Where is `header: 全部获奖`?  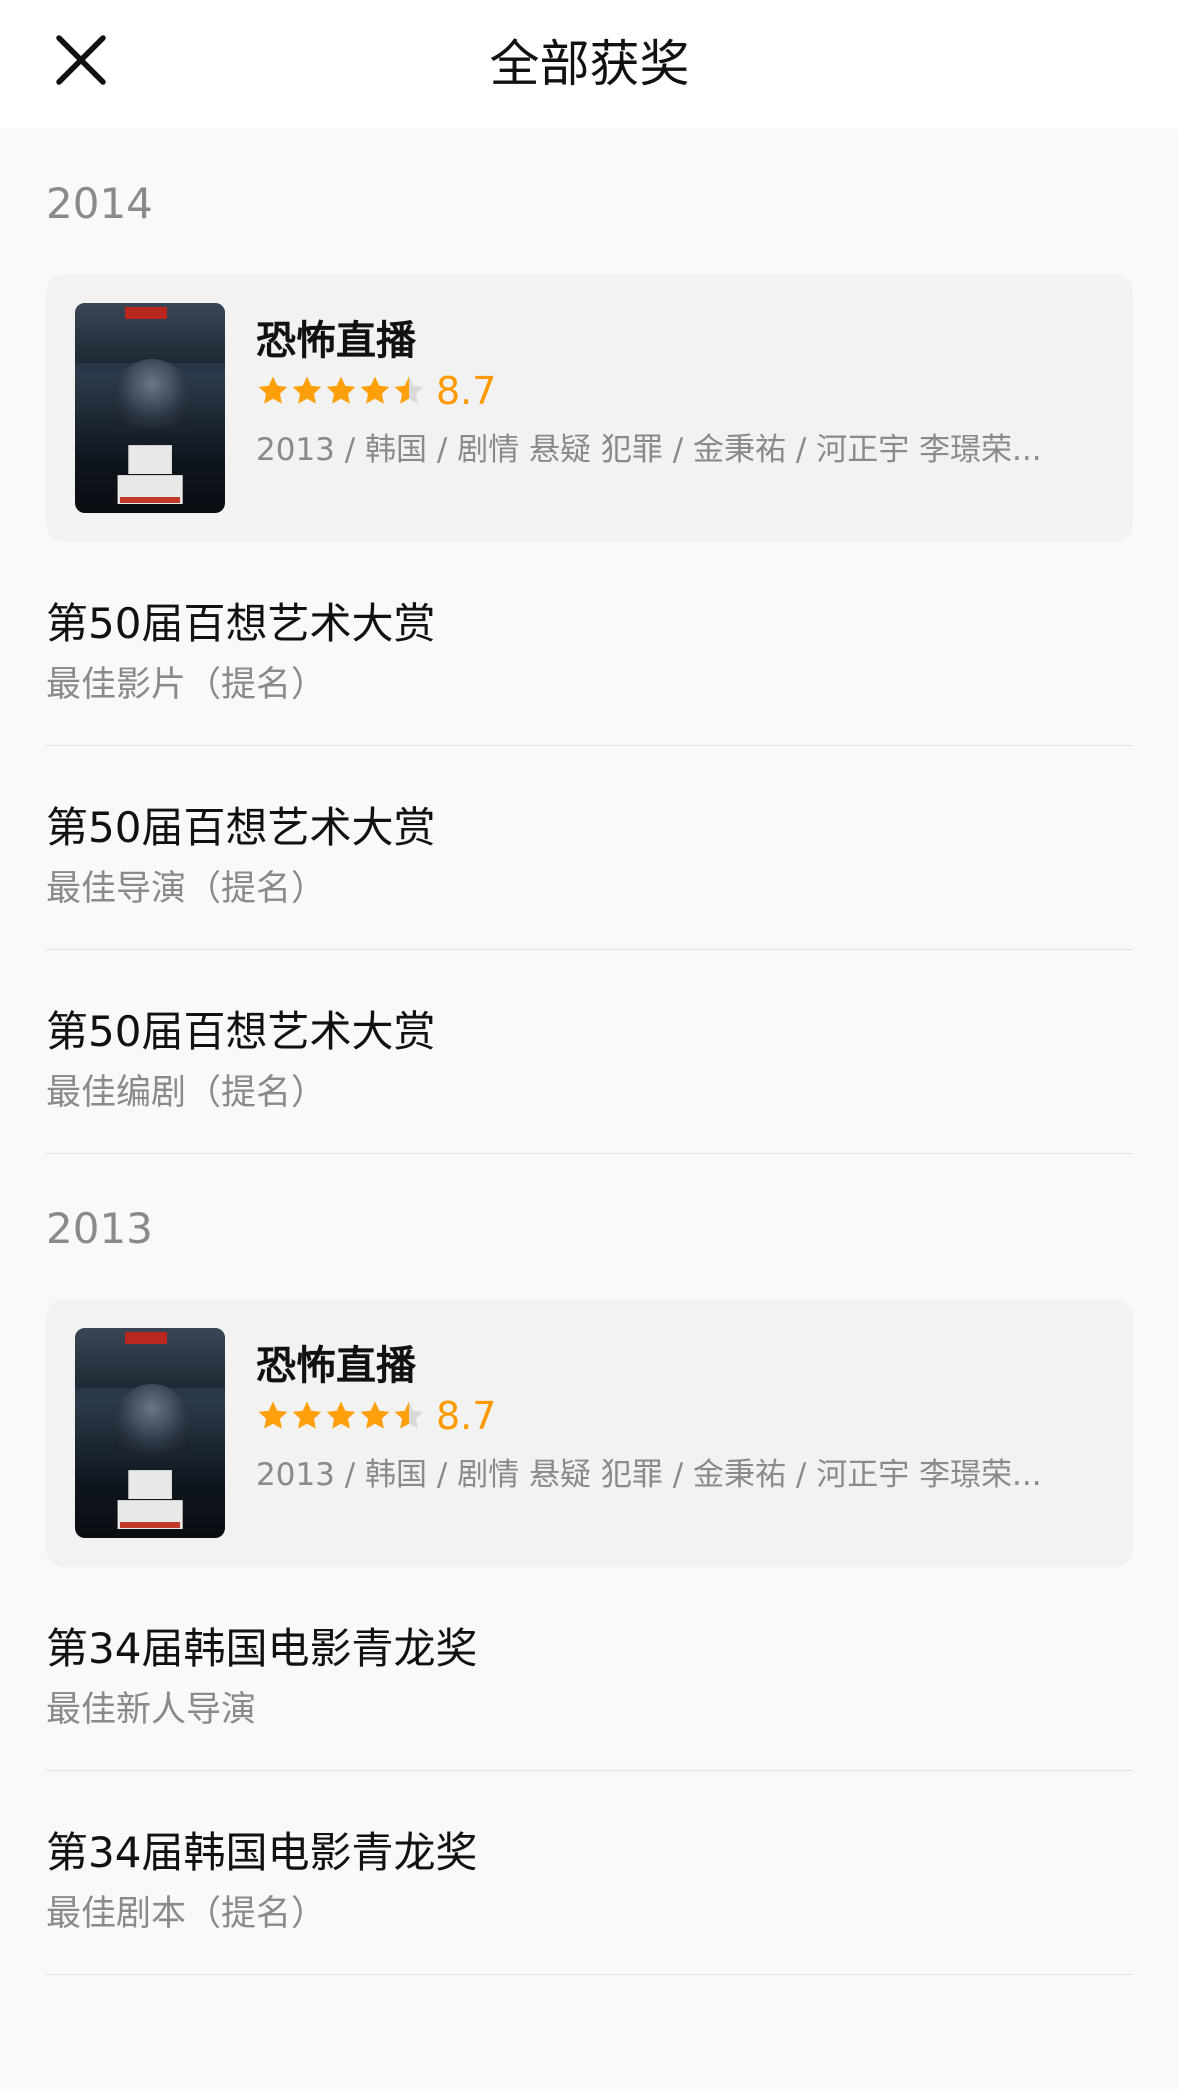 header: 全部获奖 is located at coordinates (589, 64).